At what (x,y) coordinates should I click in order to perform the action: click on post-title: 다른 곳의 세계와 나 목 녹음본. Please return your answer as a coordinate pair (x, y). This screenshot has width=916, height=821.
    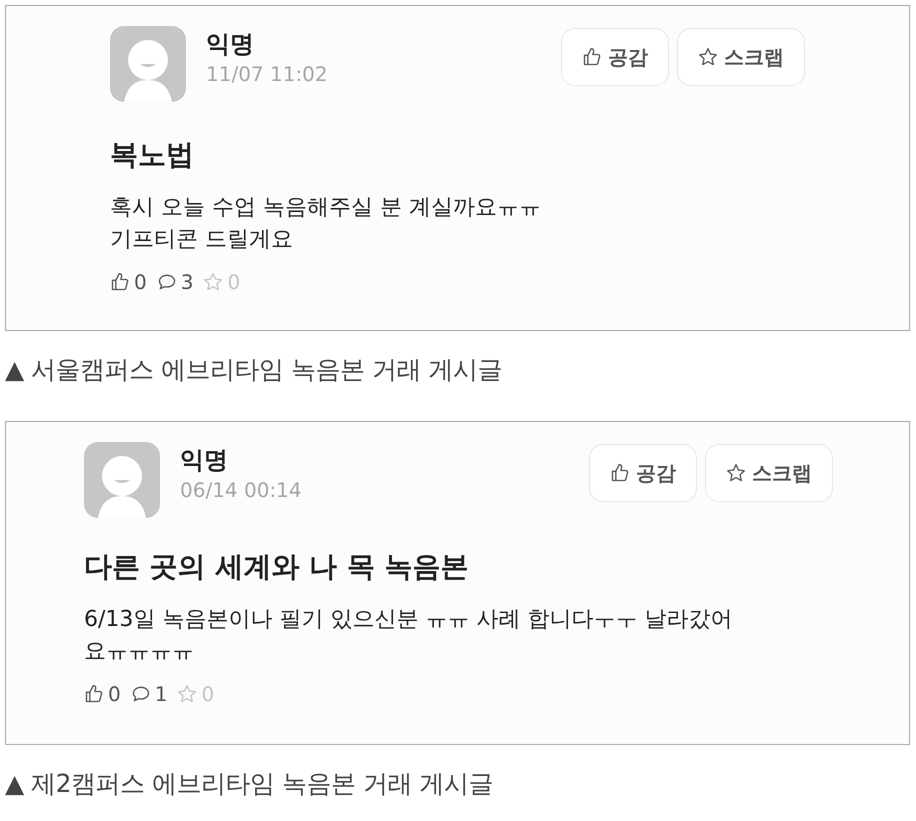
    Looking at the image, I should click on (277, 567).